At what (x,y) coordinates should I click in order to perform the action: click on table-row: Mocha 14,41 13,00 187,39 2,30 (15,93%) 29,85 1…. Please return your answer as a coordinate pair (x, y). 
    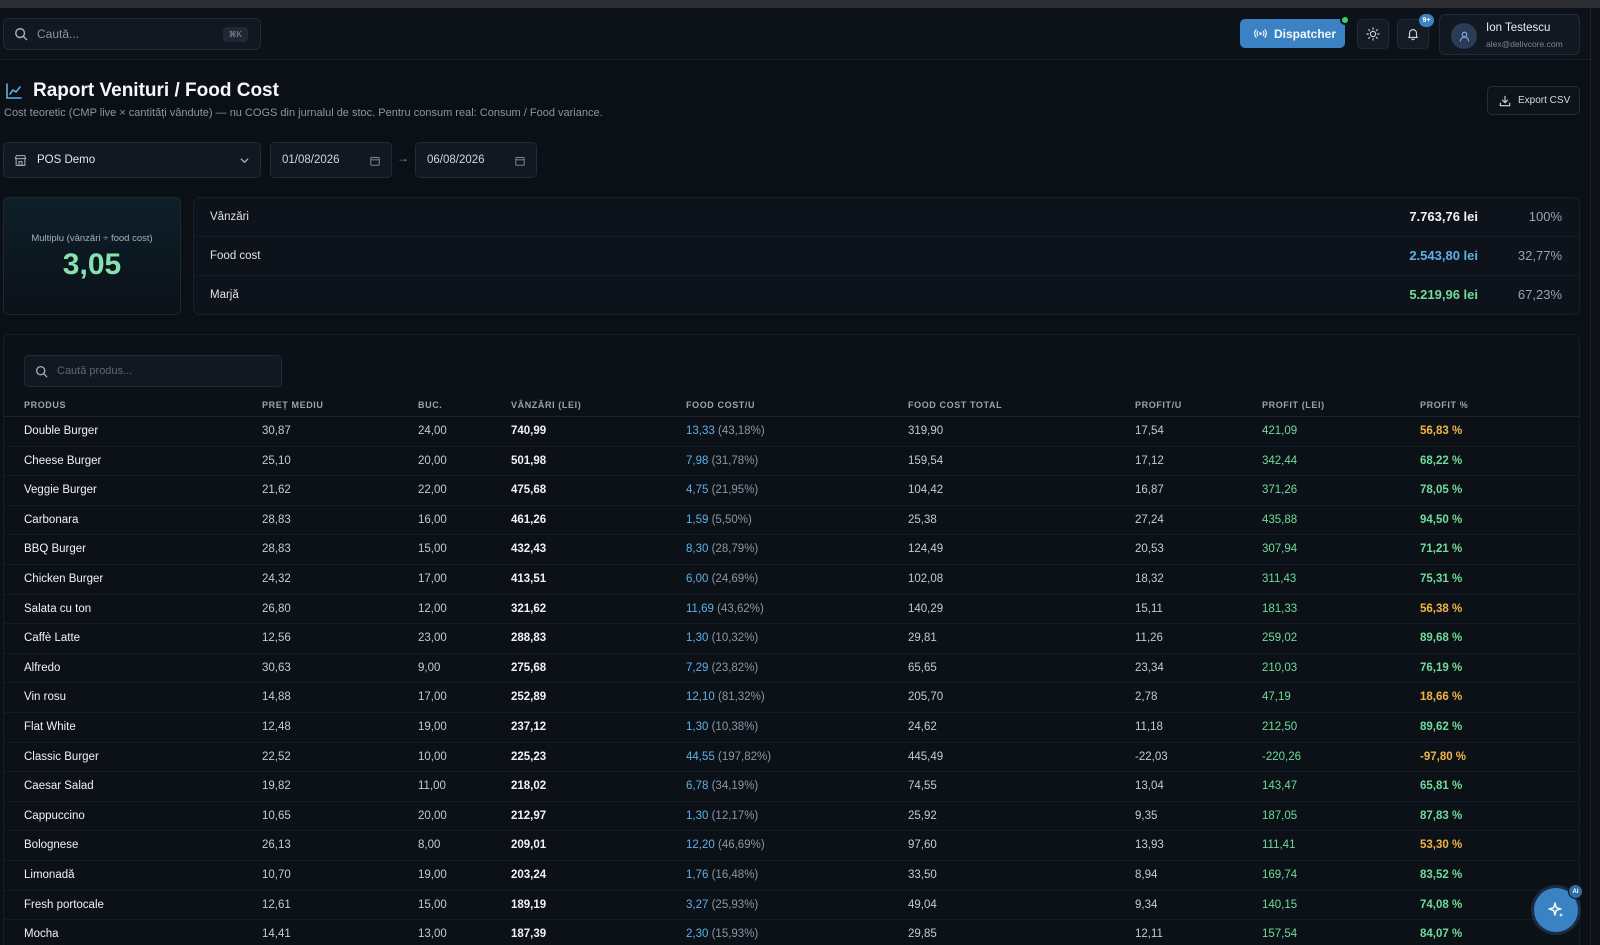
    Looking at the image, I should click on (791, 932).